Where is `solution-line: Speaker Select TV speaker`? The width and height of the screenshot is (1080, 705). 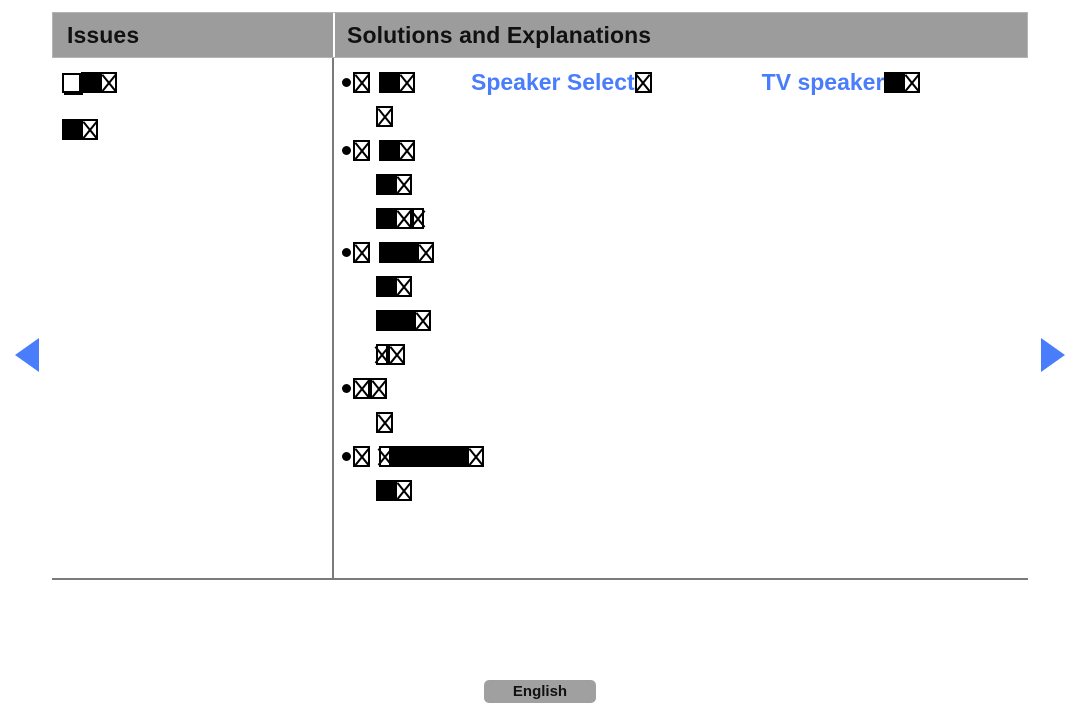 solution-line: Speaker Select TV speaker is located at coordinates (685, 88).